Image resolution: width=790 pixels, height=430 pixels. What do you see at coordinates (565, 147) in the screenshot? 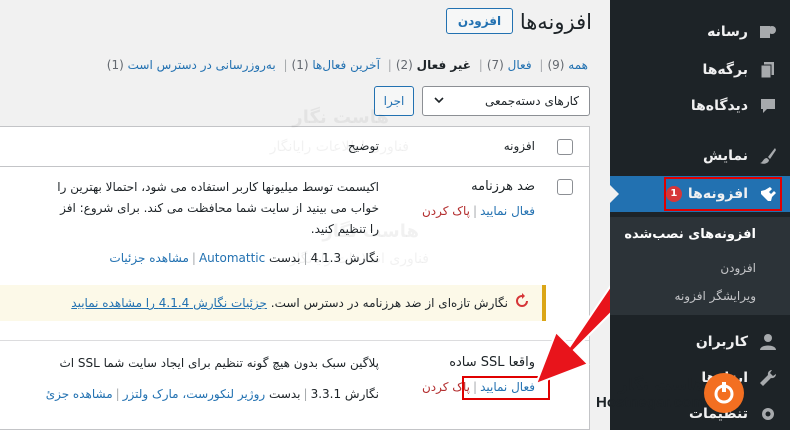
I see `select-all-checkbox` at bounding box center [565, 147].